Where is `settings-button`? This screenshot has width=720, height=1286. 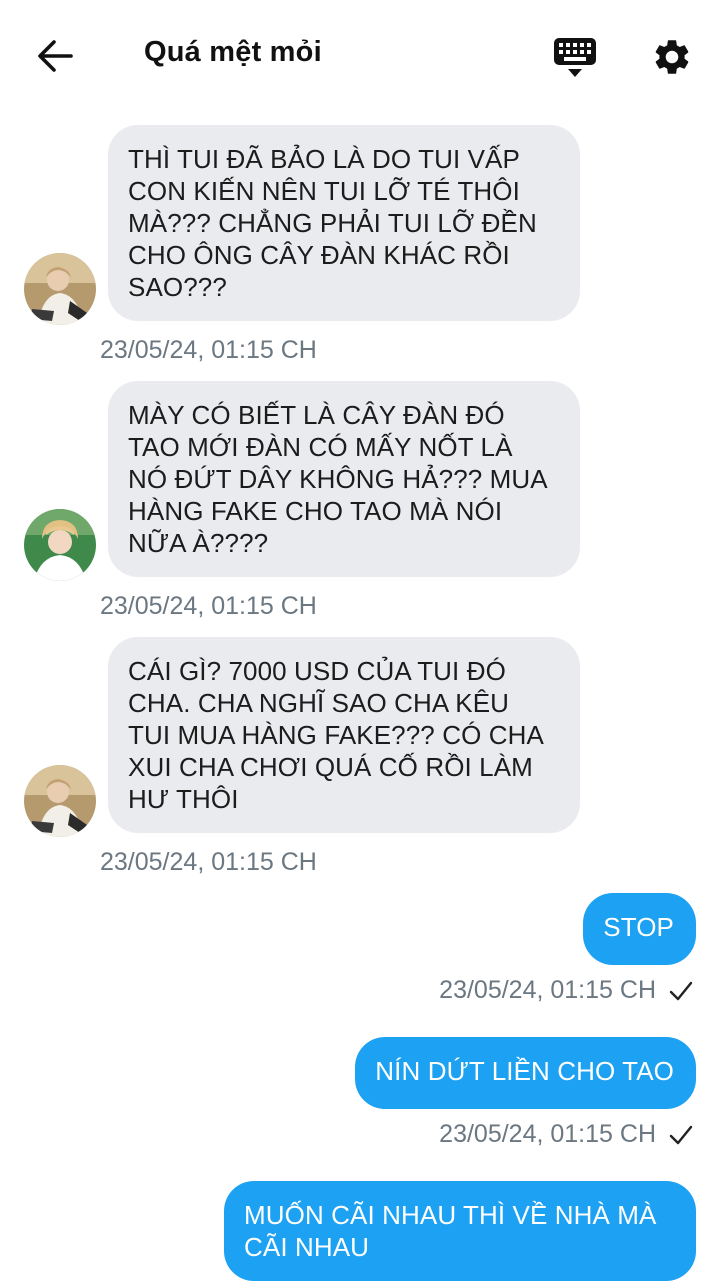 settings-button is located at coordinates (672, 57).